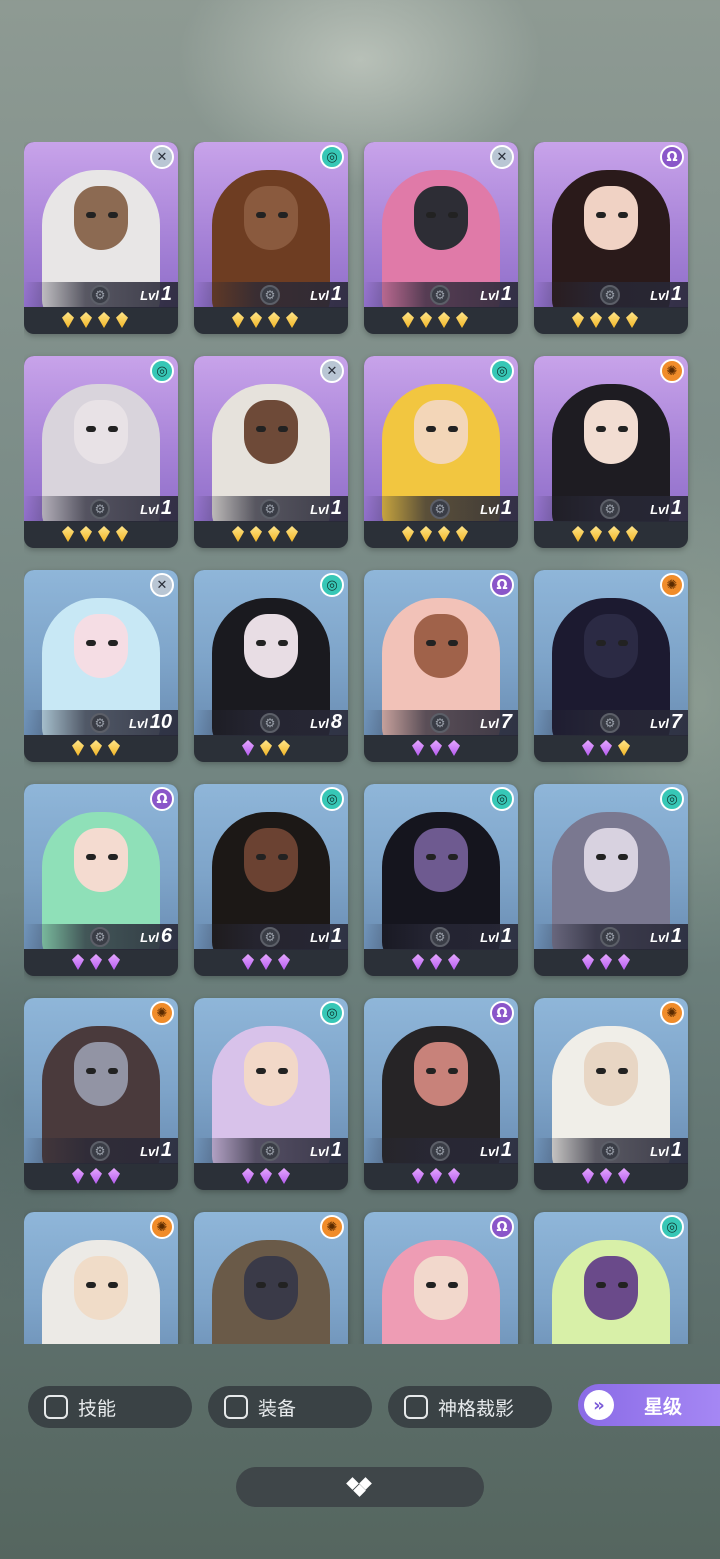 Image resolution: width=720 pixels, height=1559 pixels. What do you see at coordinates (441, 666) in the screenshot?
I see `hero-card: Ω ⚙ Lvl 7` at bounding box center [441, 666].